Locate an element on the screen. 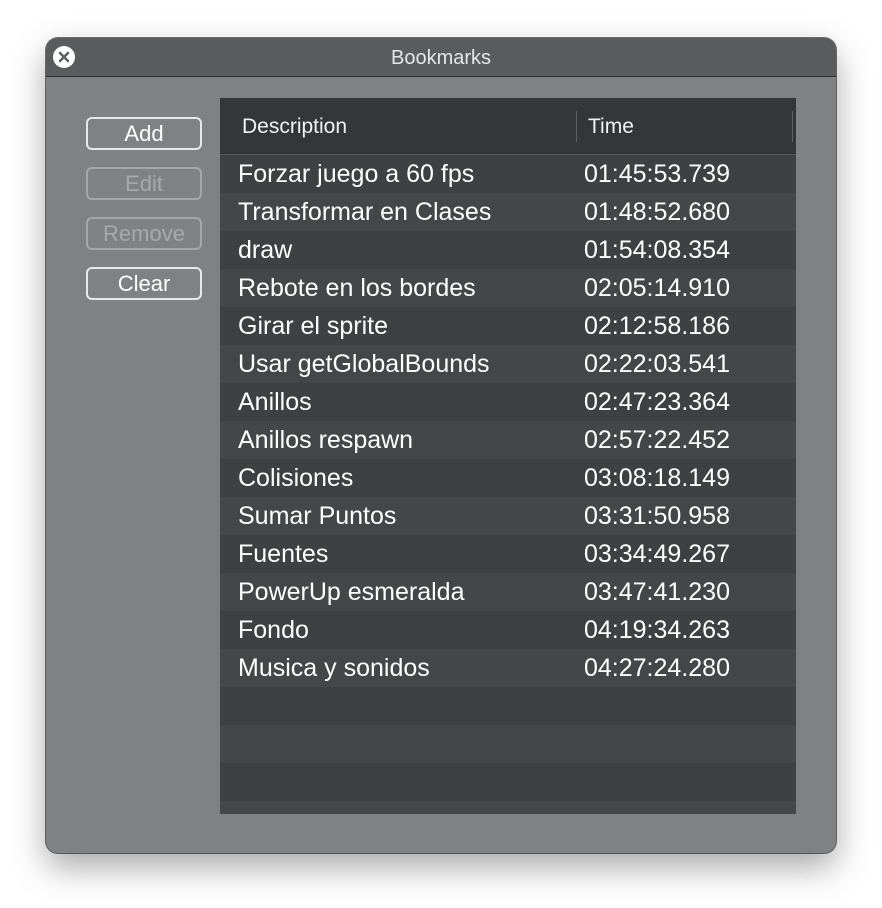  table-row: Transformar en Clases 01:48:52.680 is located at coordinates (508, 212).